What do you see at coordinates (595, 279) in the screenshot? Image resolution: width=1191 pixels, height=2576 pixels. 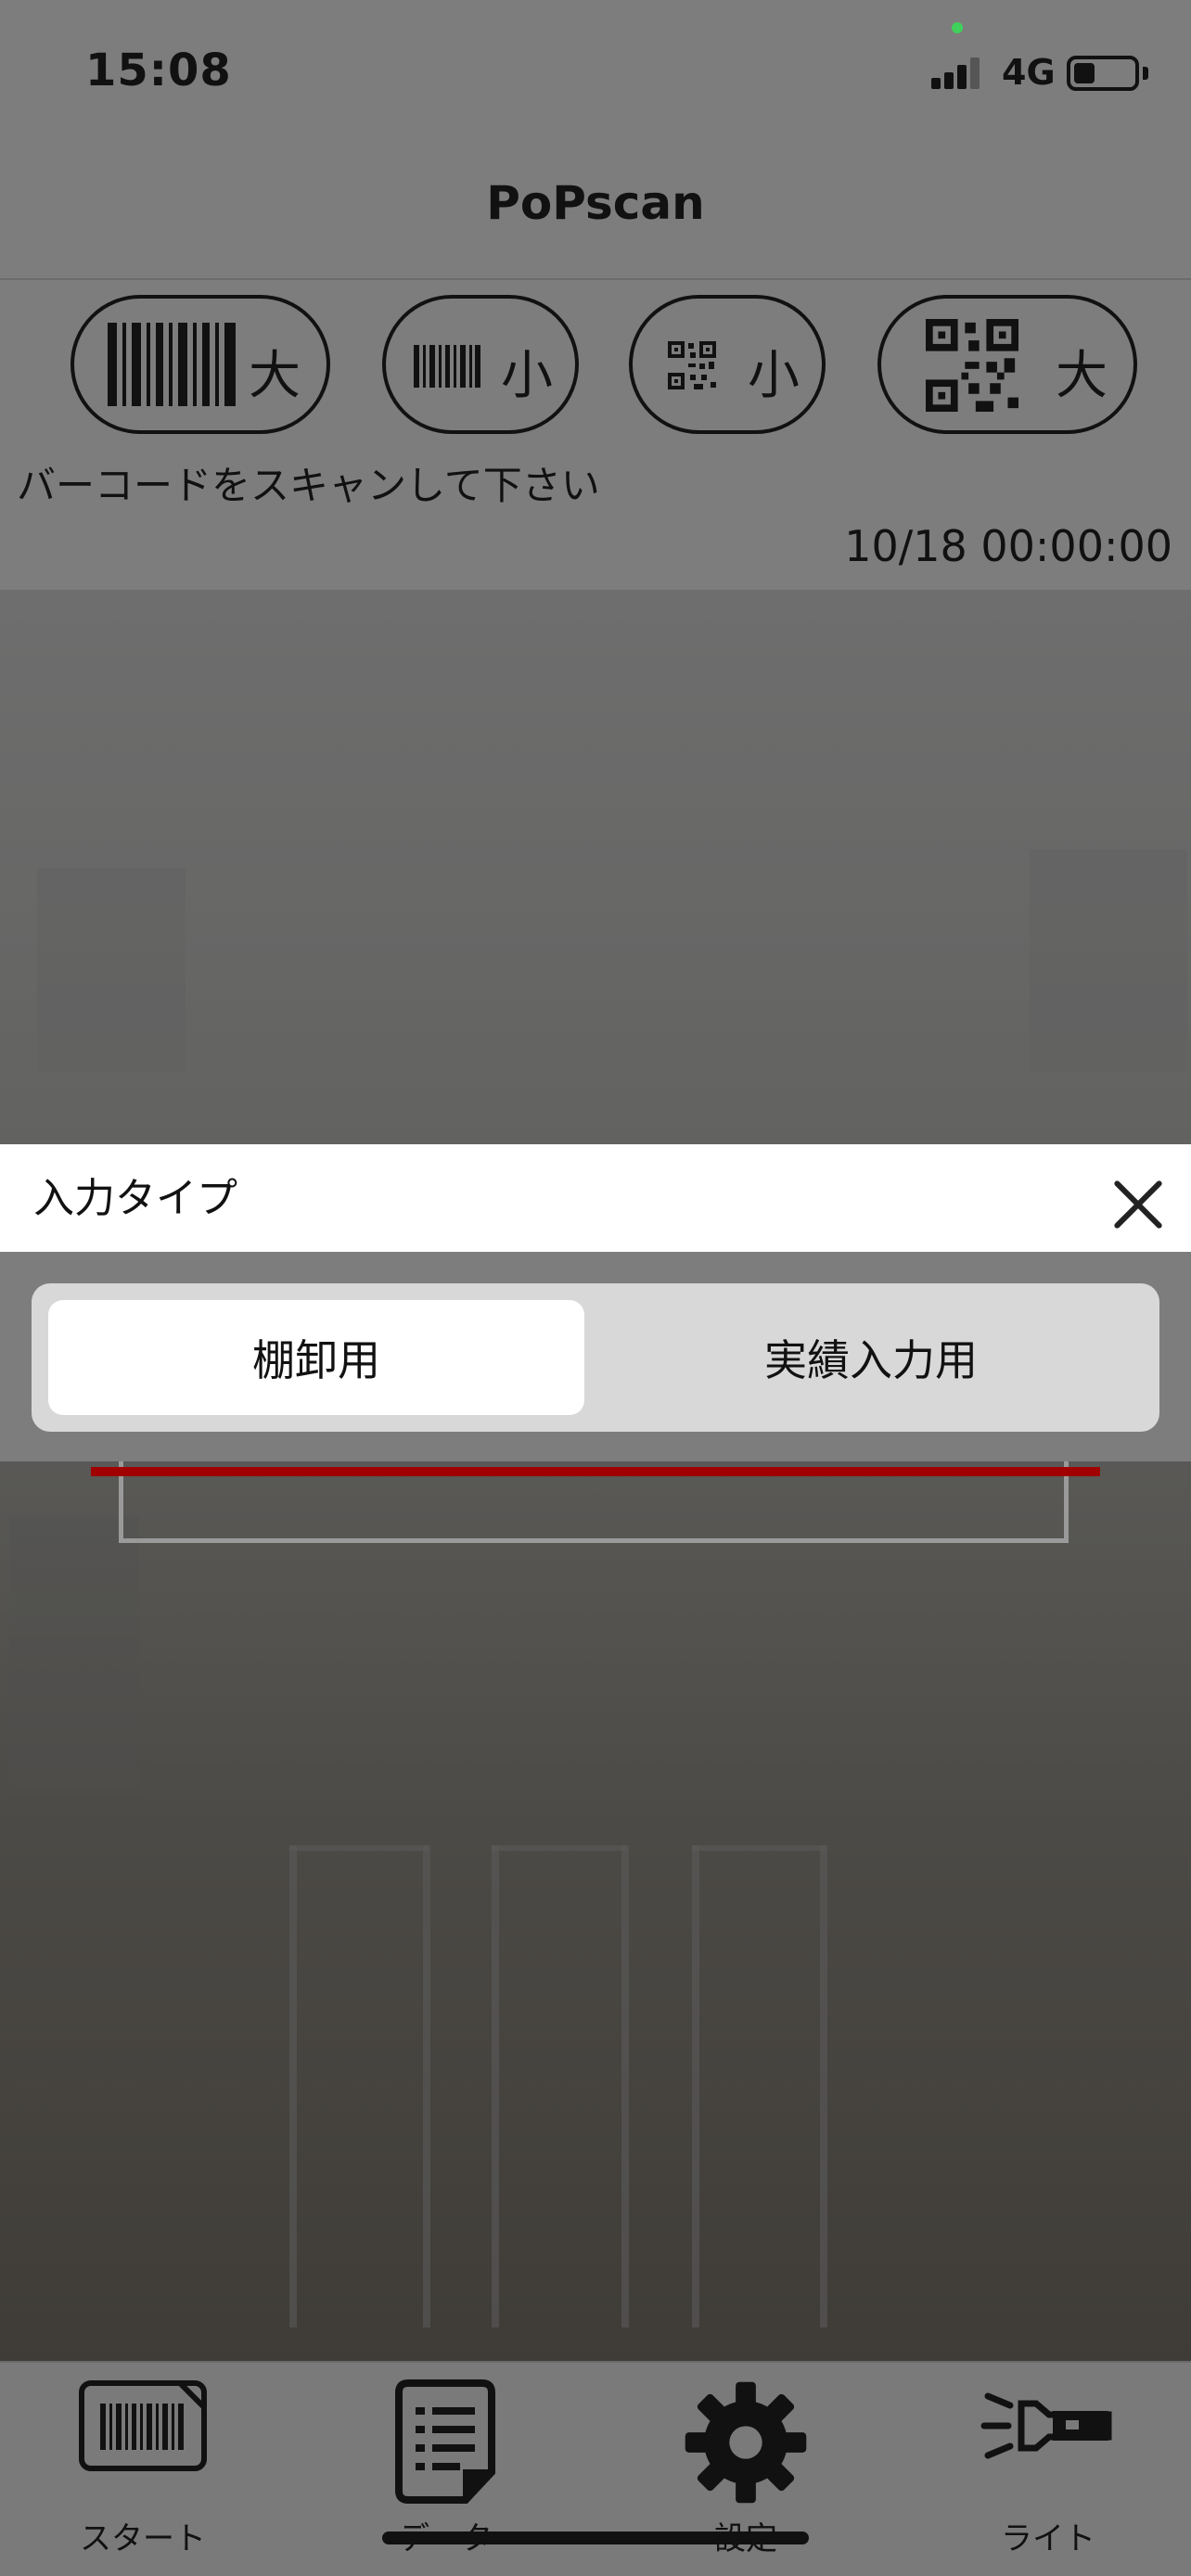 I see `nav-divider` at bounding box center [595, 279].